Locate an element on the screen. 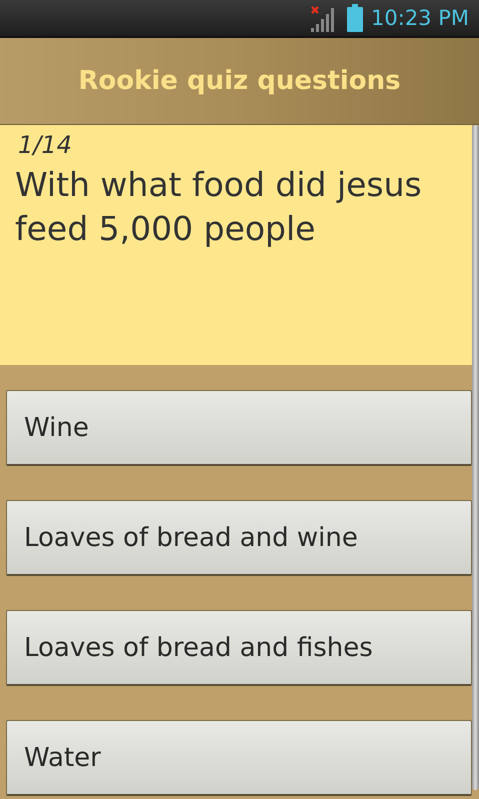 The height and width of the screenshot is (799, 479). scrollbar is located at coordinates (475, 457).